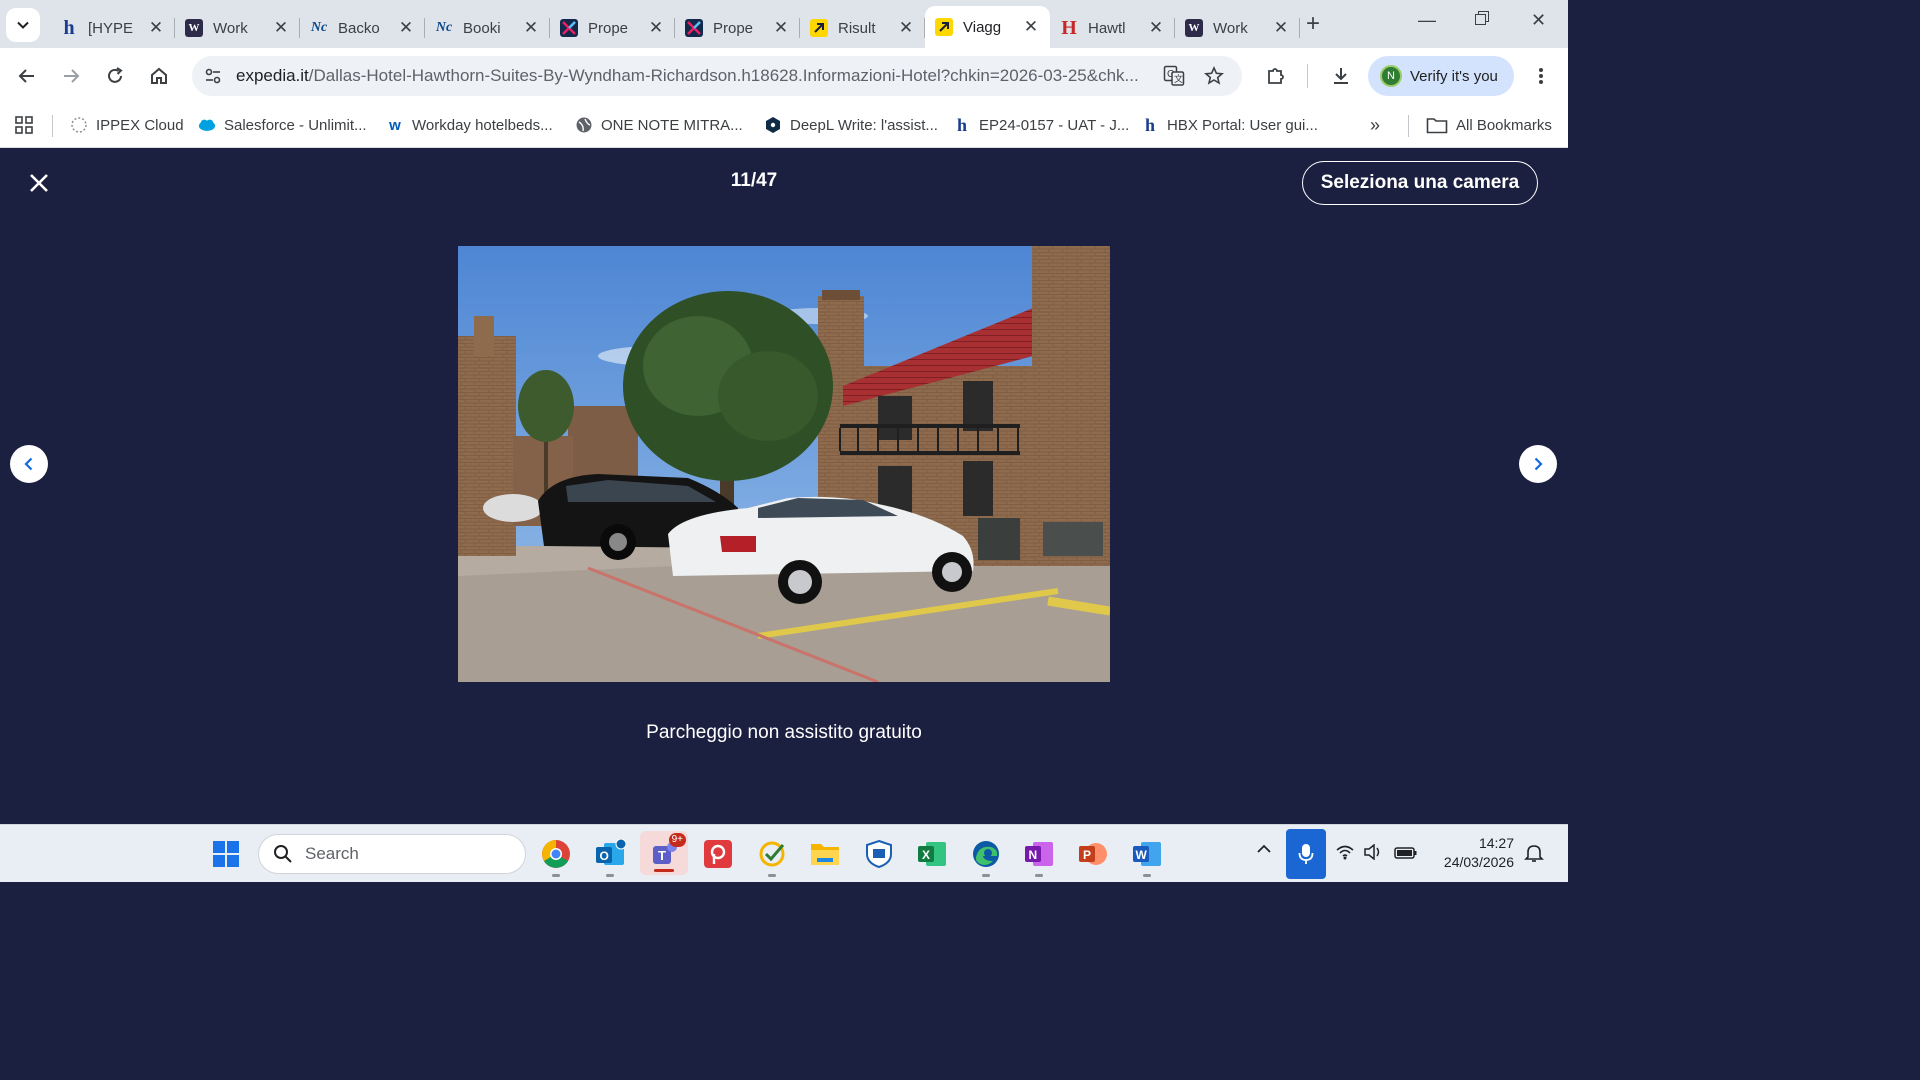  What do you see at coordinates (733, 28) in the screenshot?
I see `tab-title: Prope` at bounding box center [733, 28].